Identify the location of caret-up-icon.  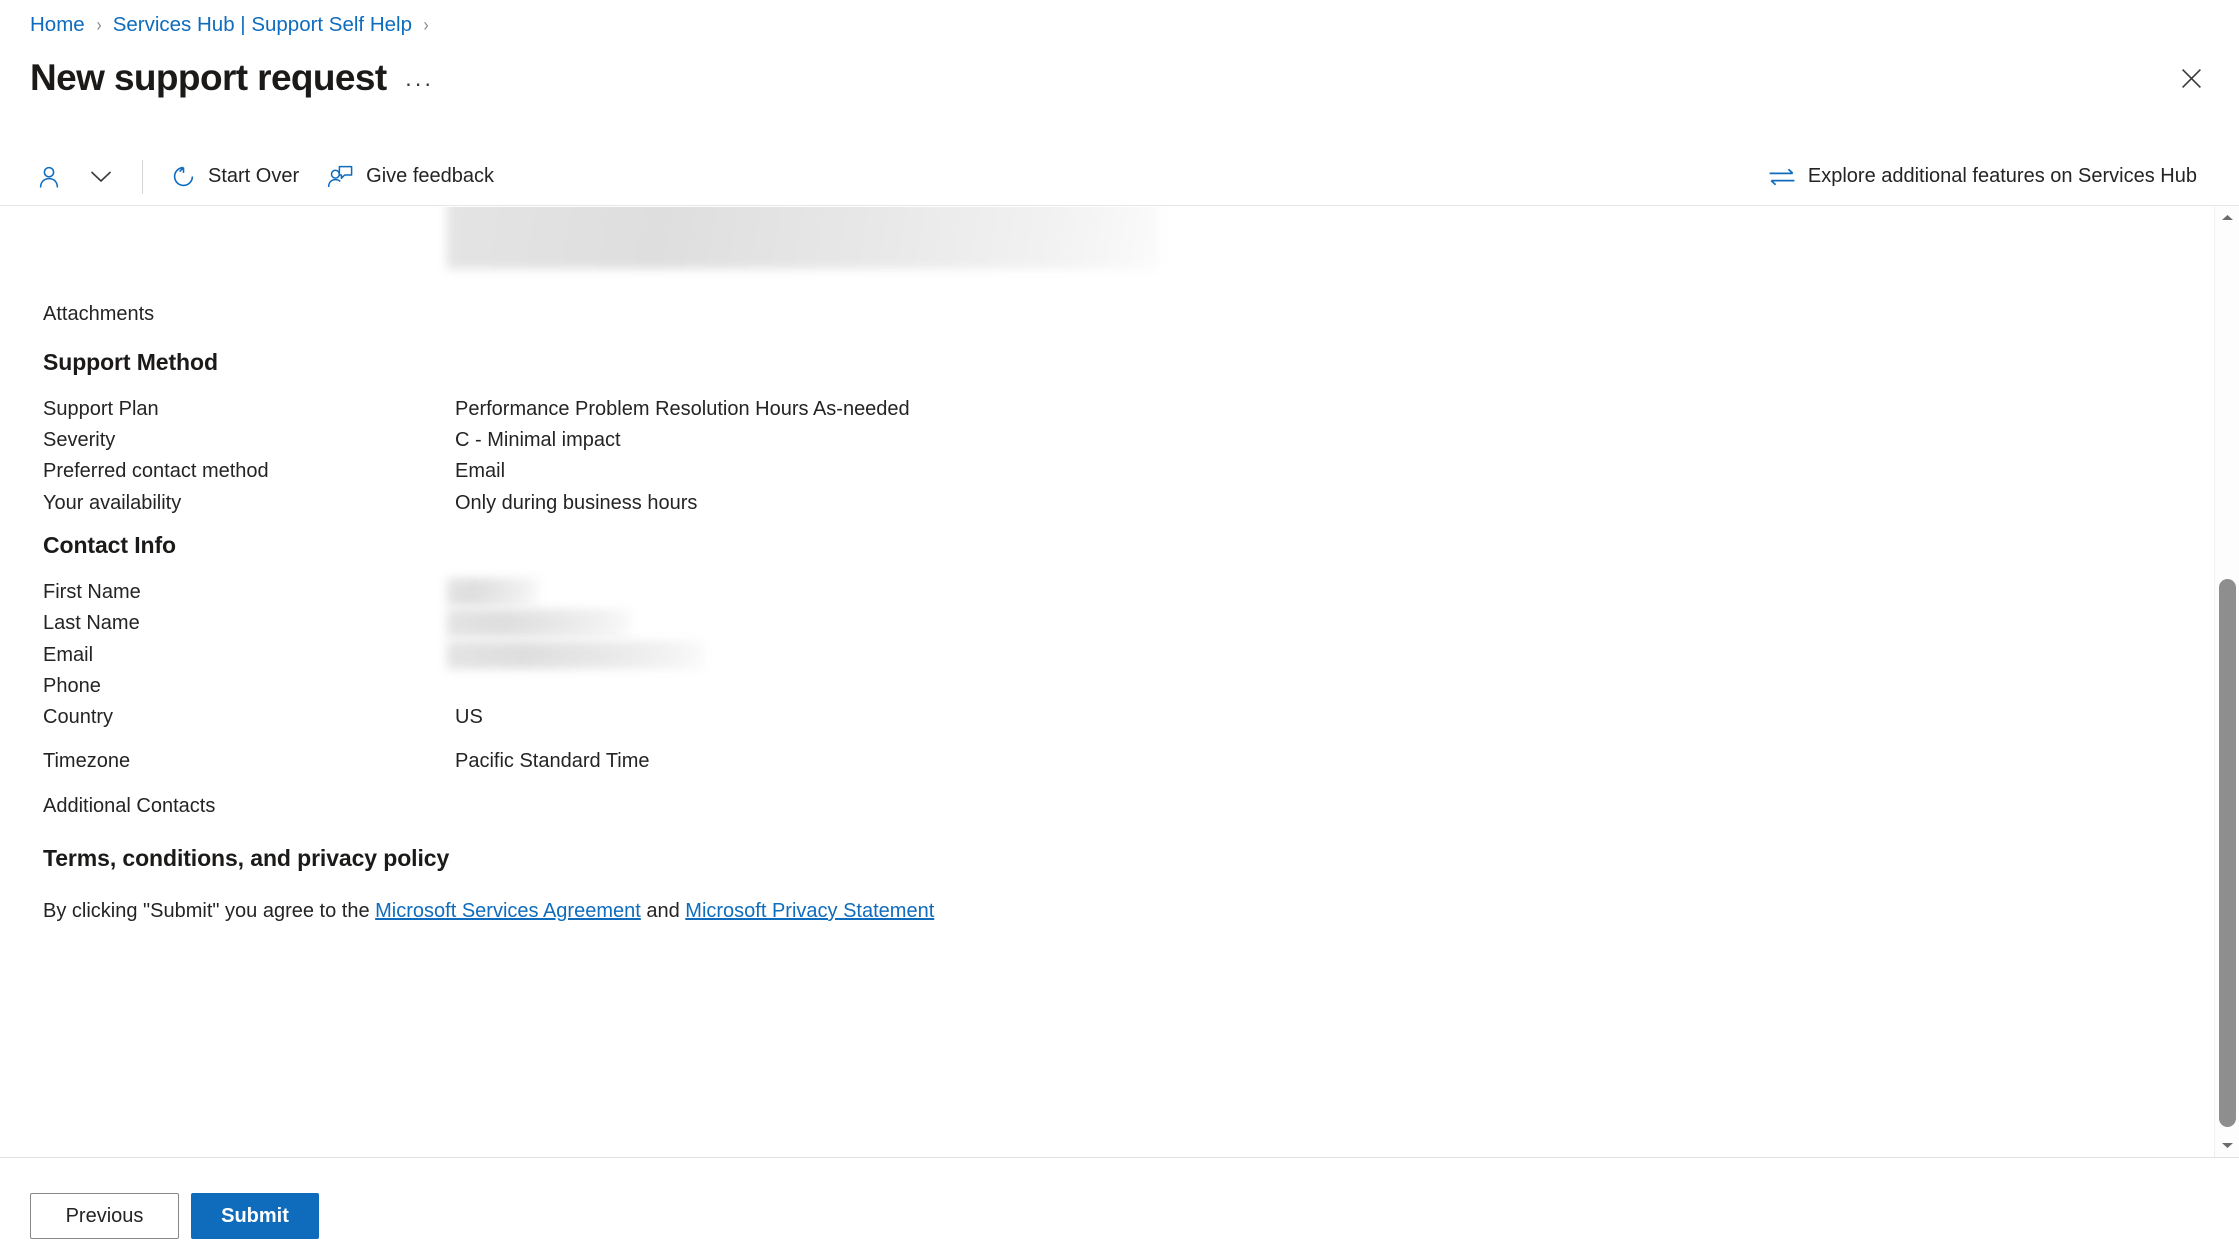
(2227, 218).